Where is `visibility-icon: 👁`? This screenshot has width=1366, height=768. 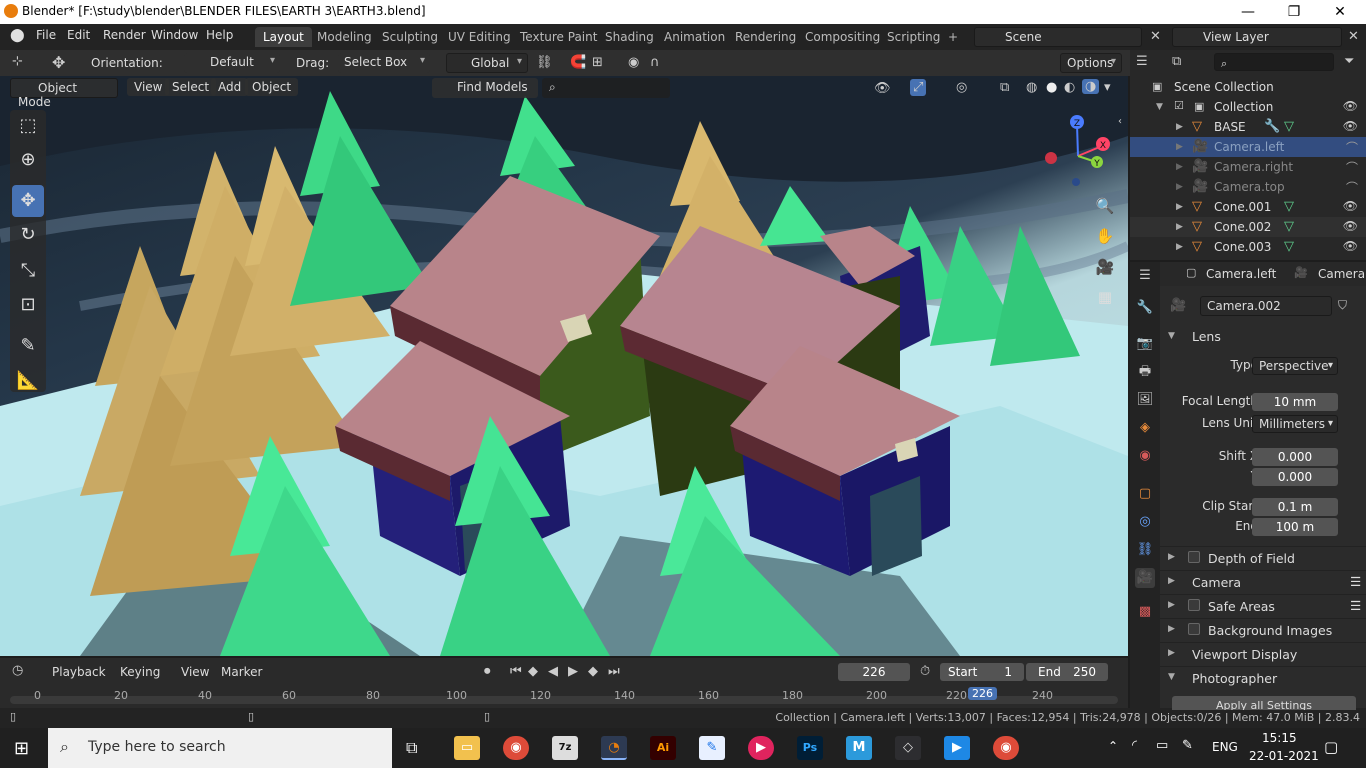 visibility-icon: 👁 is located at coordinates (882, 88).